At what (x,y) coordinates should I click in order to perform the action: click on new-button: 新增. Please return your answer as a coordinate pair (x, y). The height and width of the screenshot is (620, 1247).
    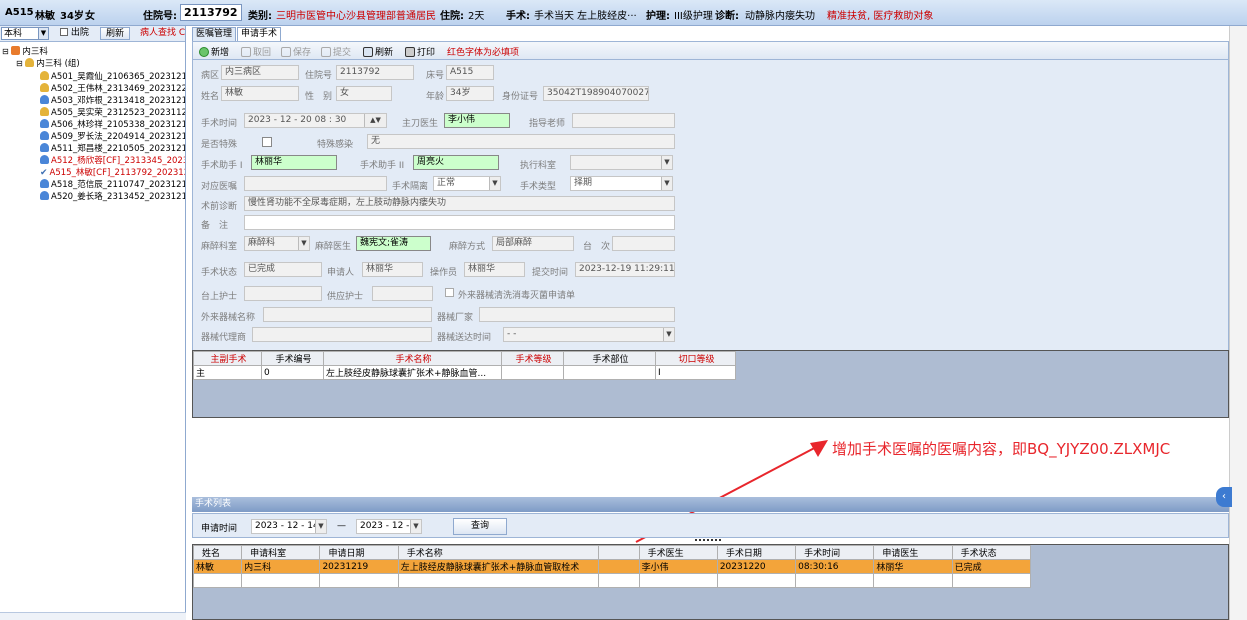
    Looking at the image, I should click on (214, 51).